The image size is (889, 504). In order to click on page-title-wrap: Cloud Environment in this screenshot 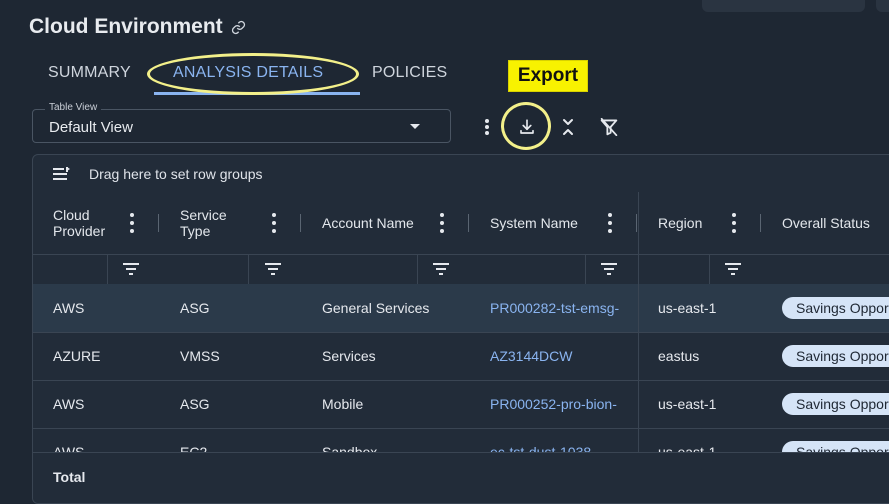, I will do `click(137, 27)`.